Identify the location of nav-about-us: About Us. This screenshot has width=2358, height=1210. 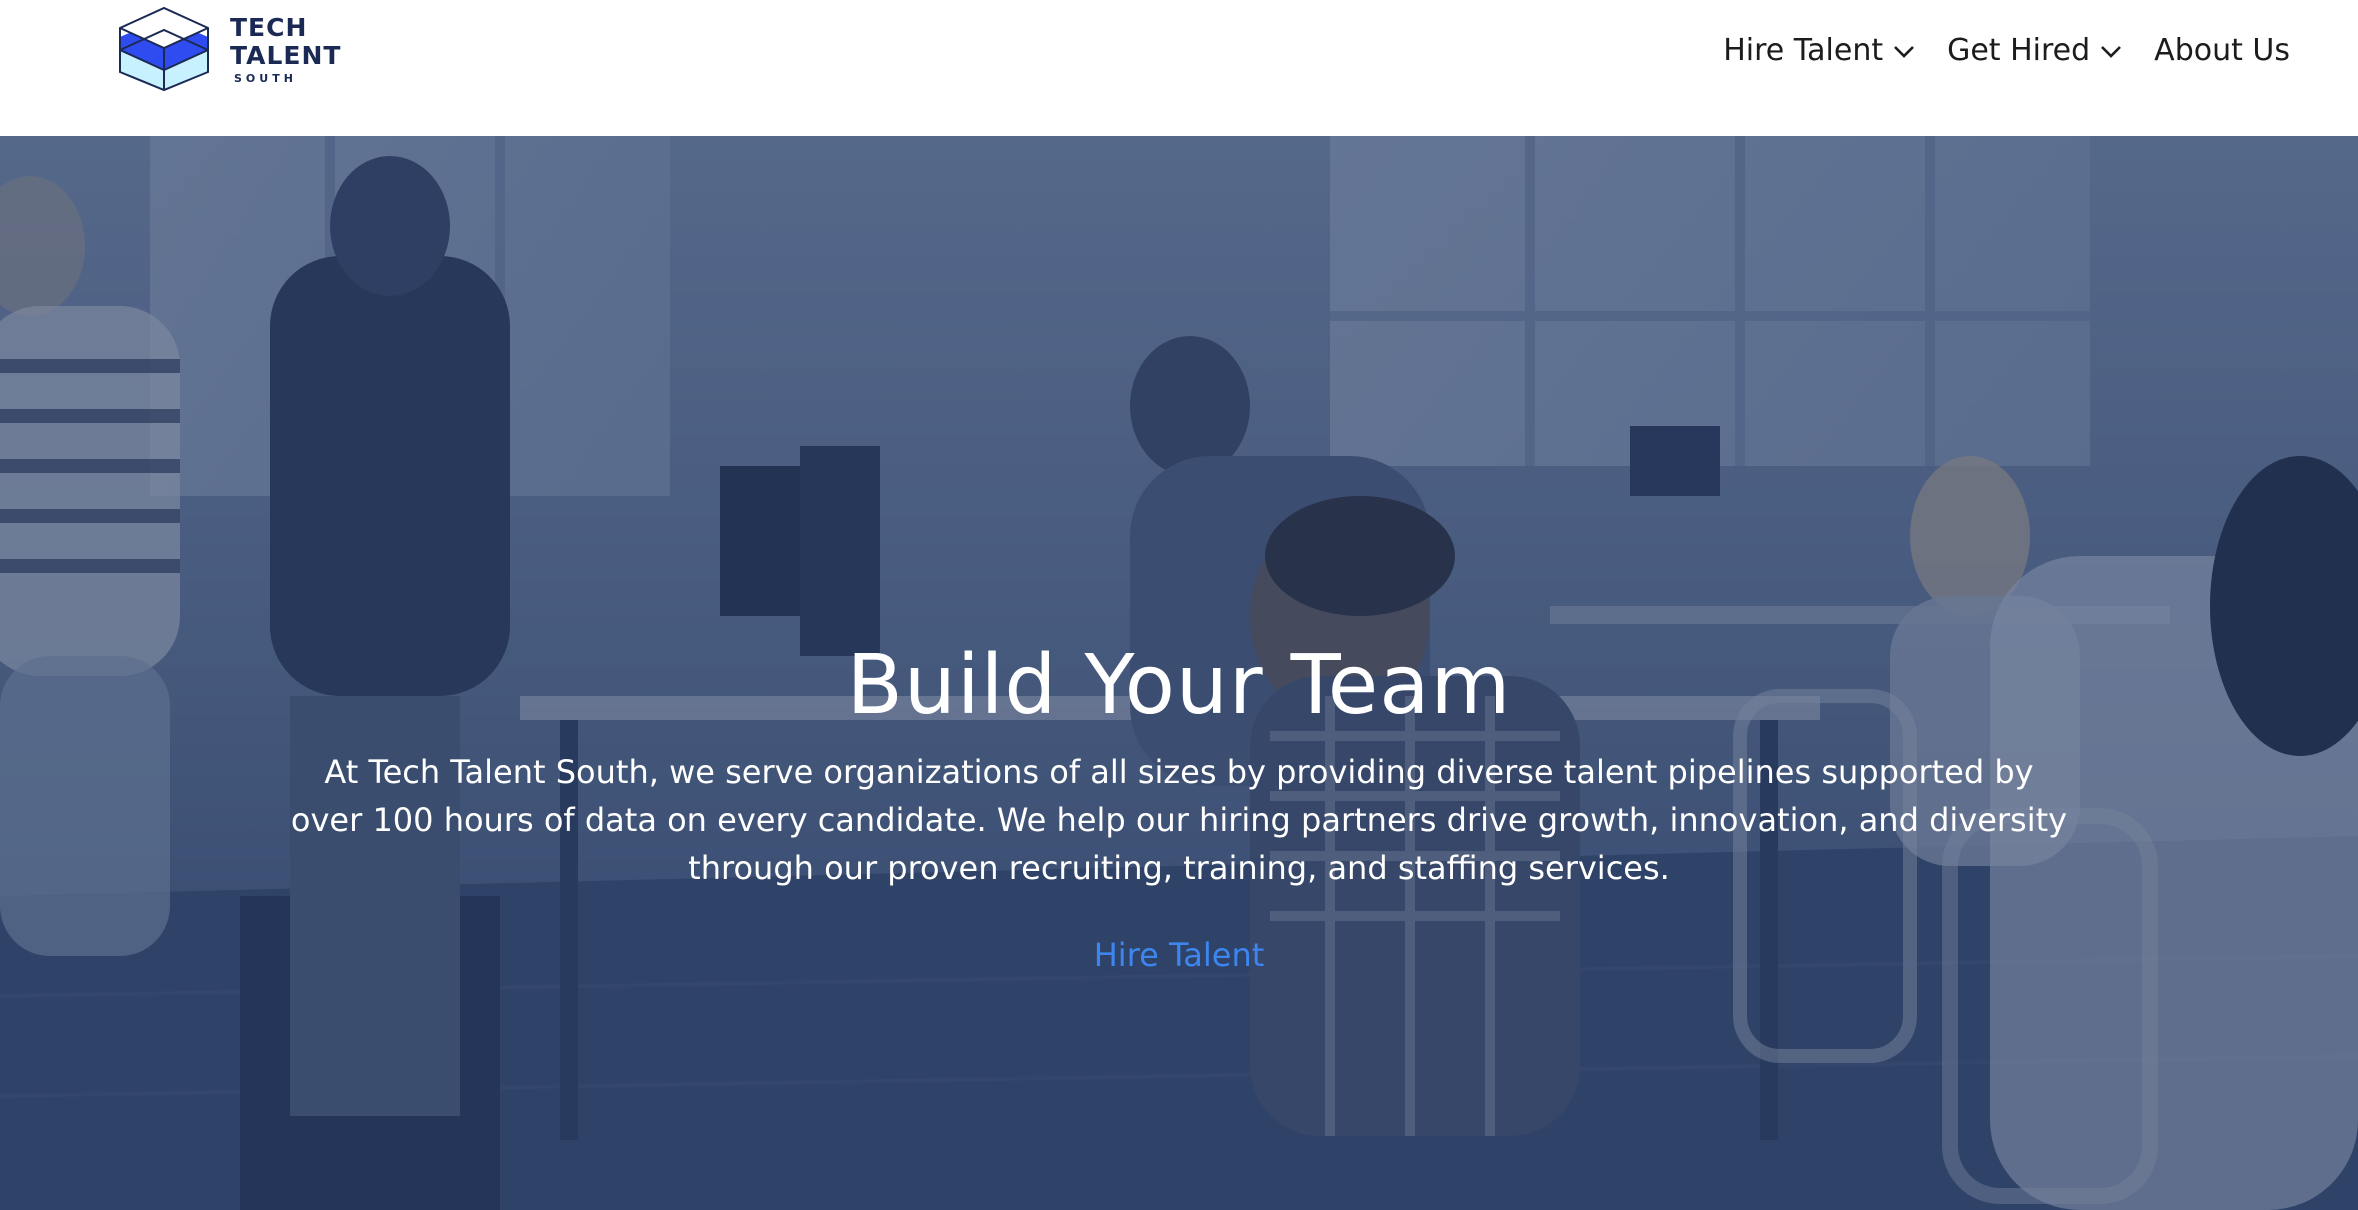
(2222, 50).